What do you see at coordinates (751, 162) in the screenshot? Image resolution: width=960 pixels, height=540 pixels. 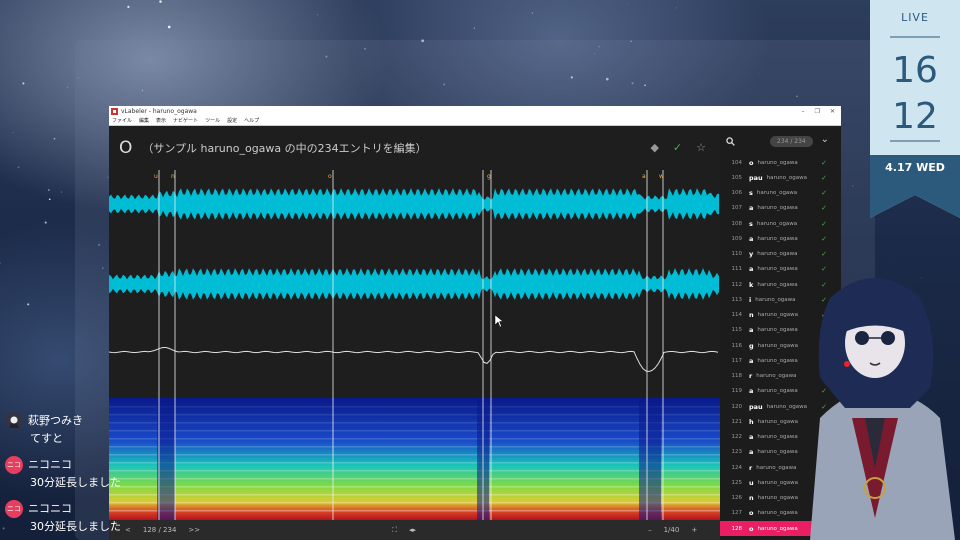 I see `entry-text: o` at bounding box center [751, 162].